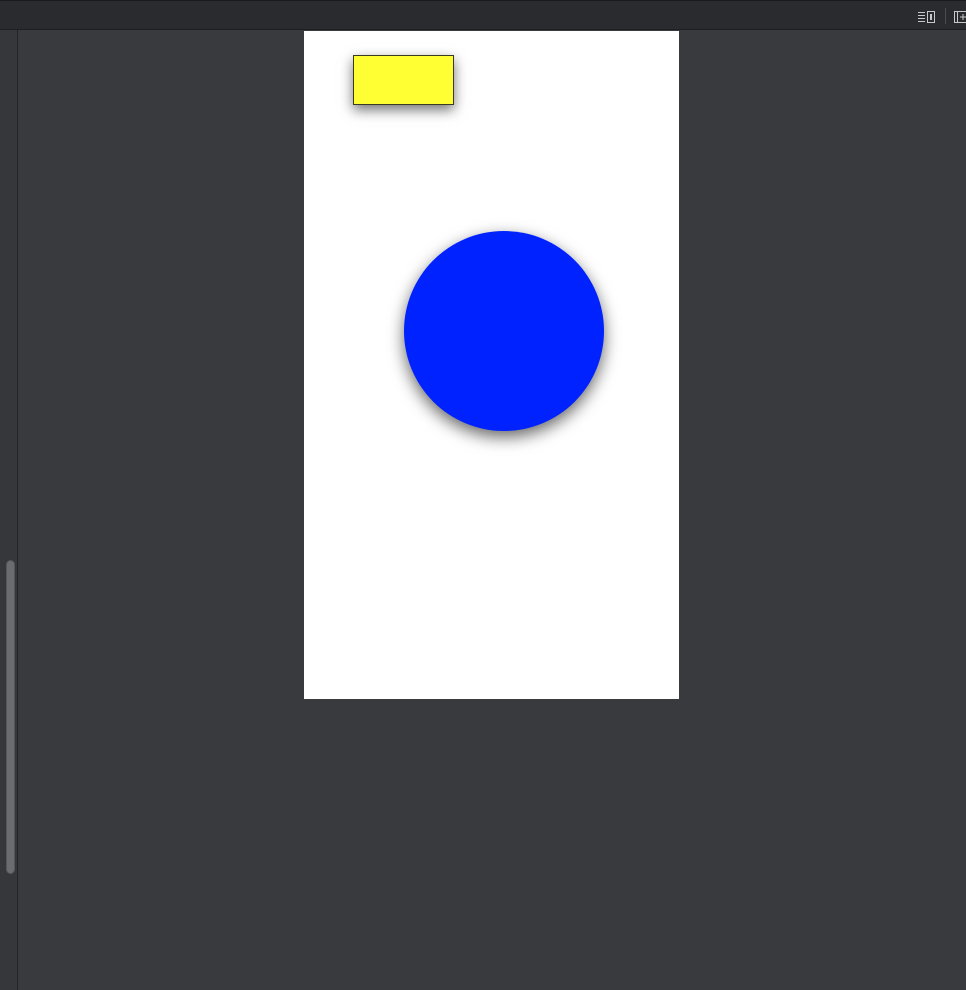  I want to click on blue-circle, so click(504, 331).